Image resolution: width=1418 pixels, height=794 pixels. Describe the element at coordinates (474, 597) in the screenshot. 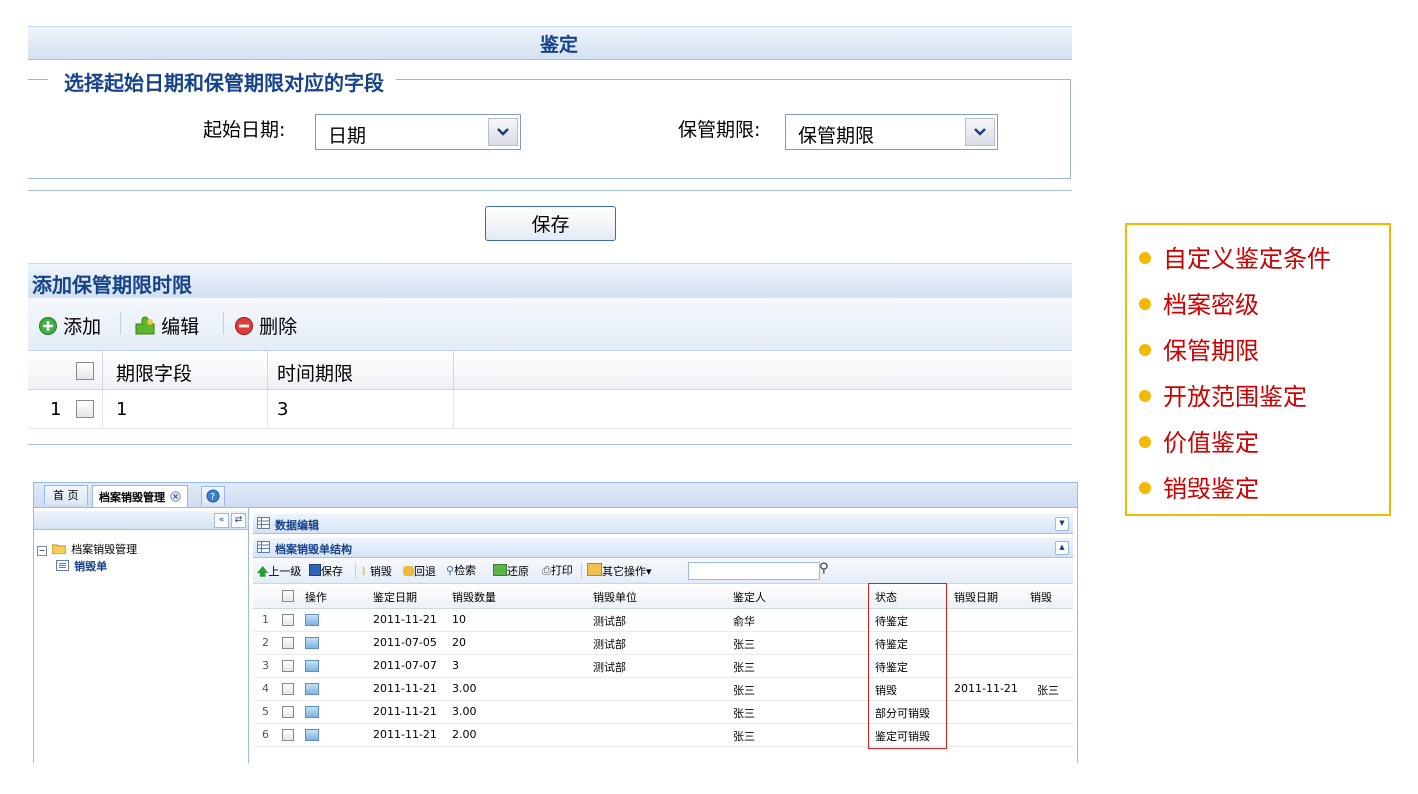

I see `col-qty: 销毁数量` at that location.